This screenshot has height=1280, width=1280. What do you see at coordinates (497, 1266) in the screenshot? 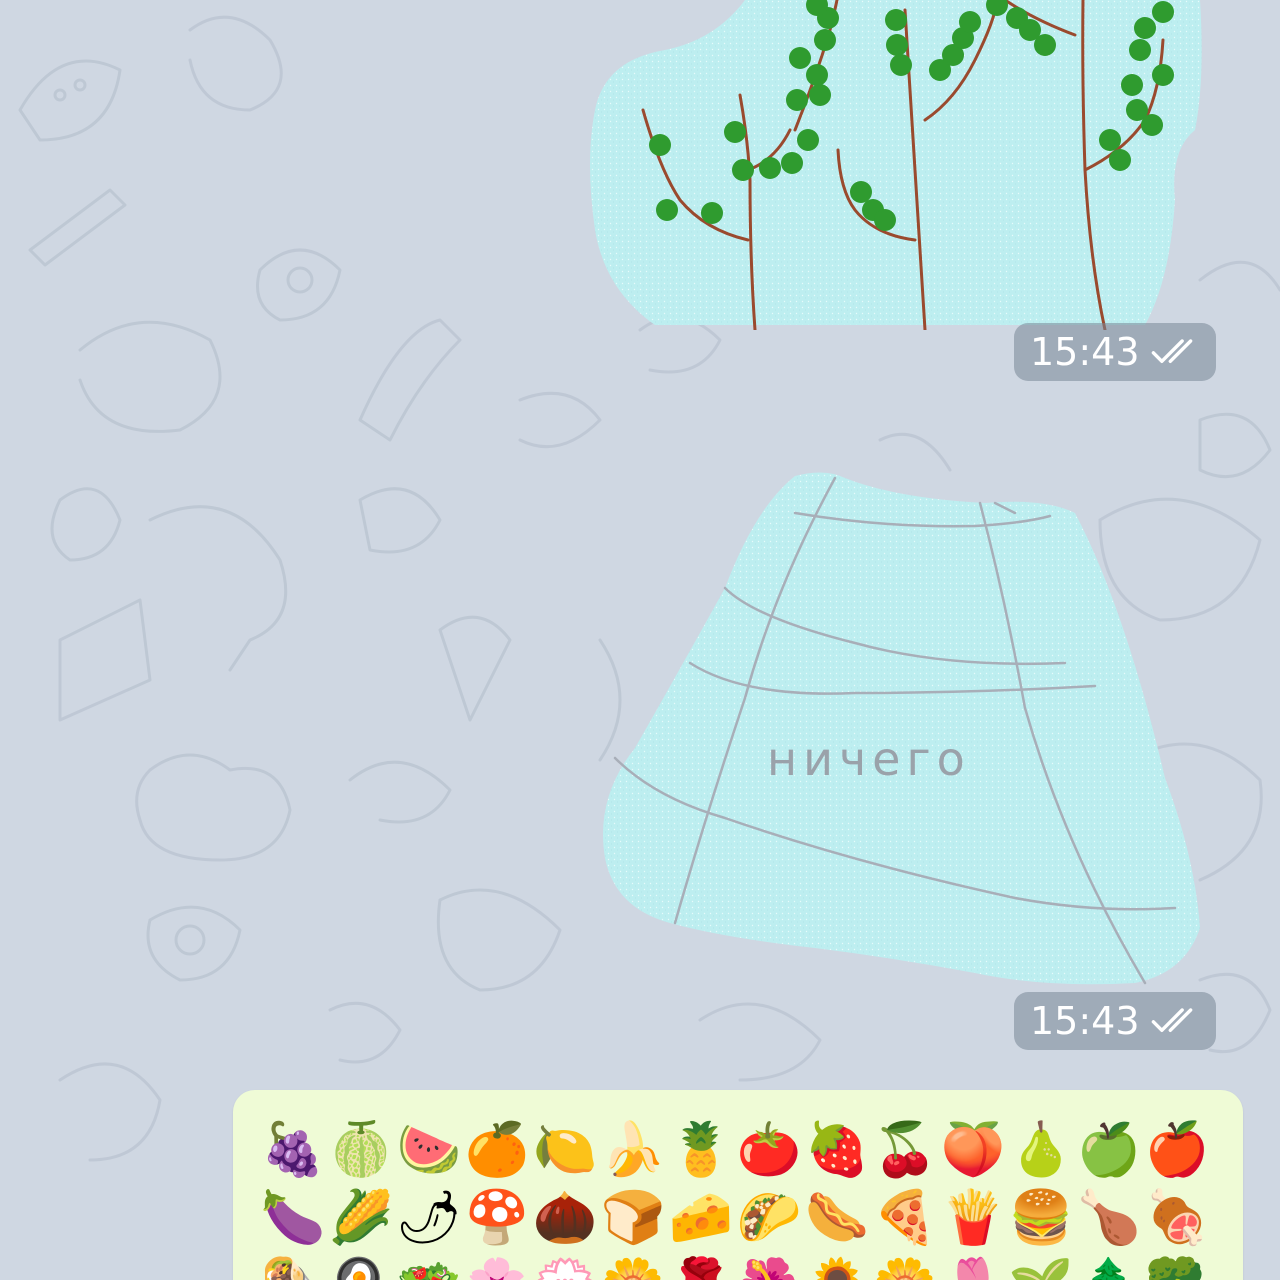
I see `emoji-item: 🌸` at bounding box center [497, 1266].